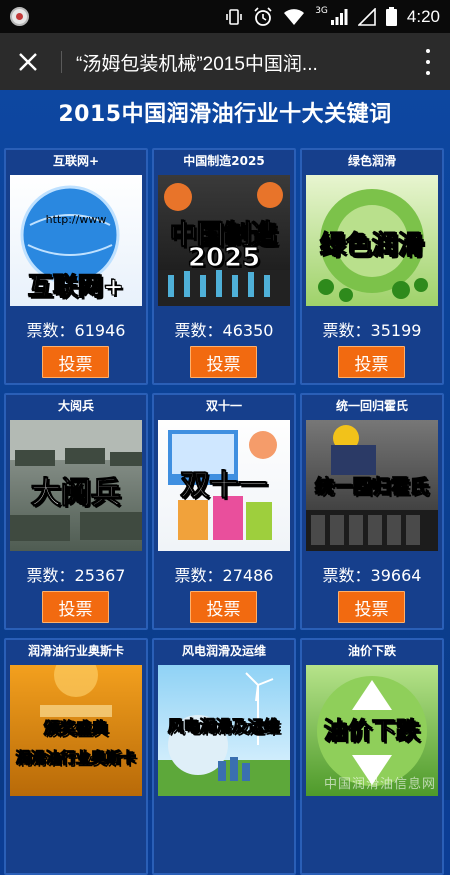 The image size is (450, 875). Describe the element at coordinates (224, 258) in the screenshot. I see `card-image-subcaption: 2025` at that location.